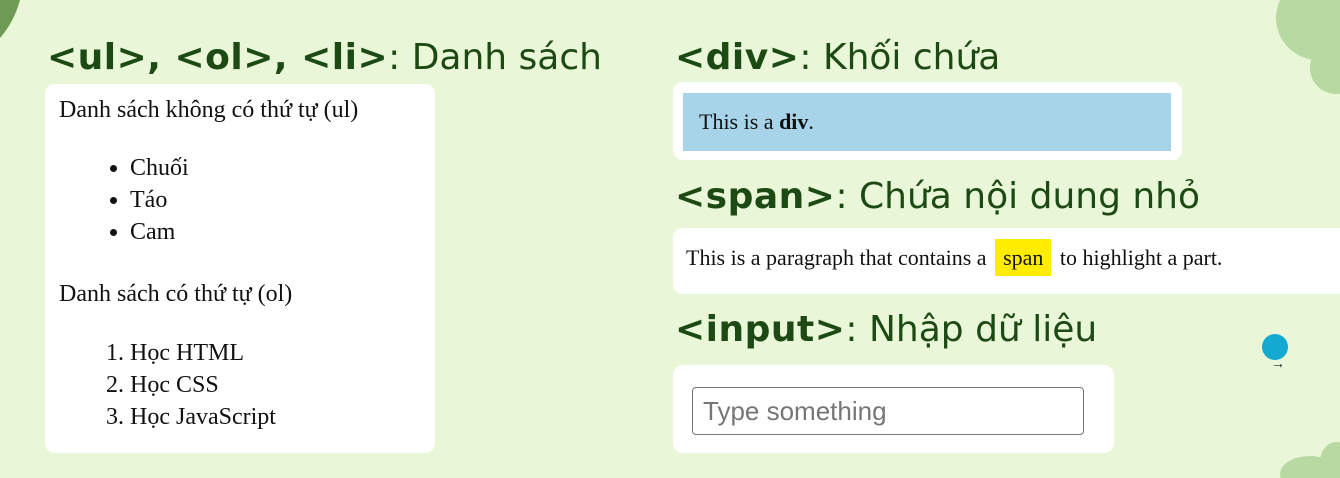 The image size is (1340, 478). Describe the element at coordinates (159, 168) in the screenshot. I see `list-item: Chuối` at that location.